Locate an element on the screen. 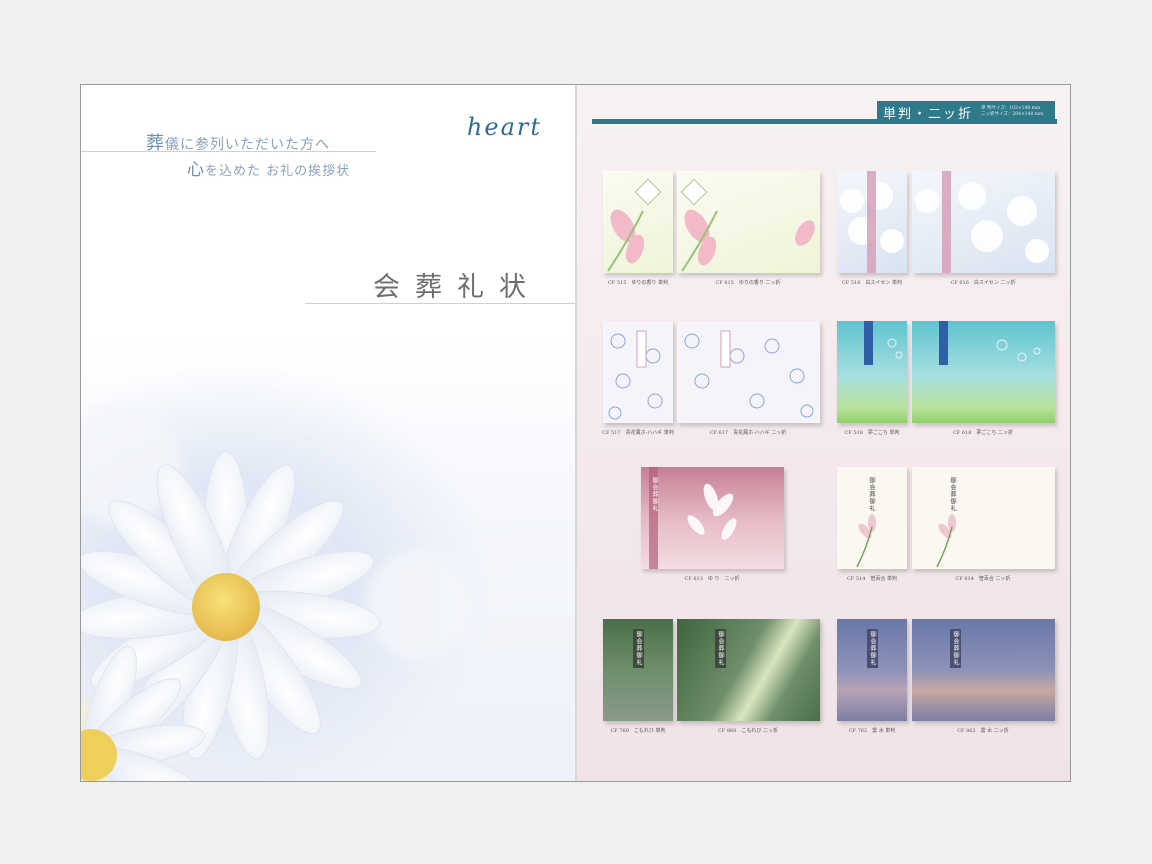 This screenshot has width=1152, height=864. product-card-sasayuri-single: 御会葬御礼 is located at coordinates (872, 518).